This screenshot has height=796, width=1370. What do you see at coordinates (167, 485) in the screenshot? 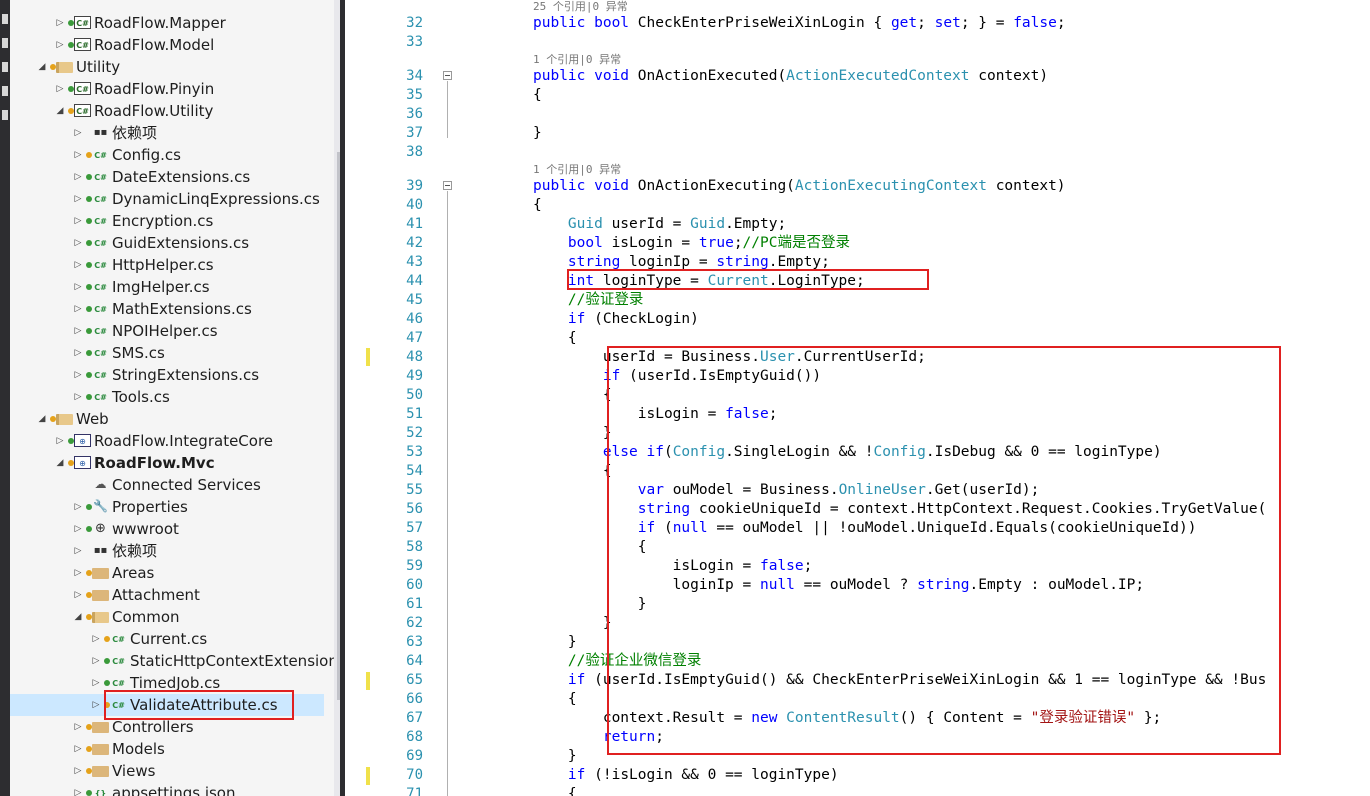
I see `tree-item: ☁ Connected Services` at bounding box center [167, 485].